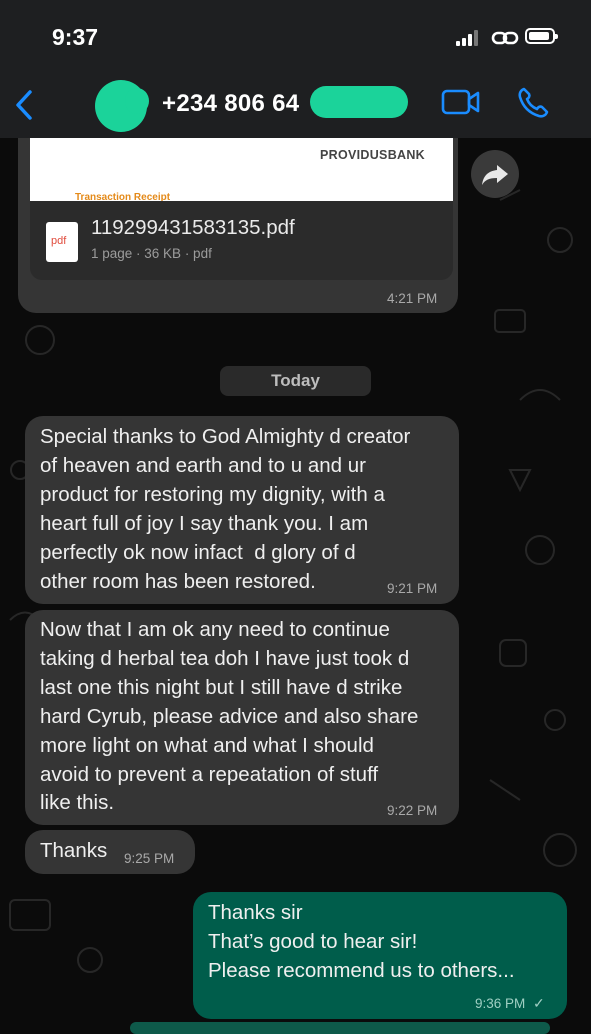 The height and width of the screenshot is (1034, 591). I want to click on signal-icon, so click(469, 38).